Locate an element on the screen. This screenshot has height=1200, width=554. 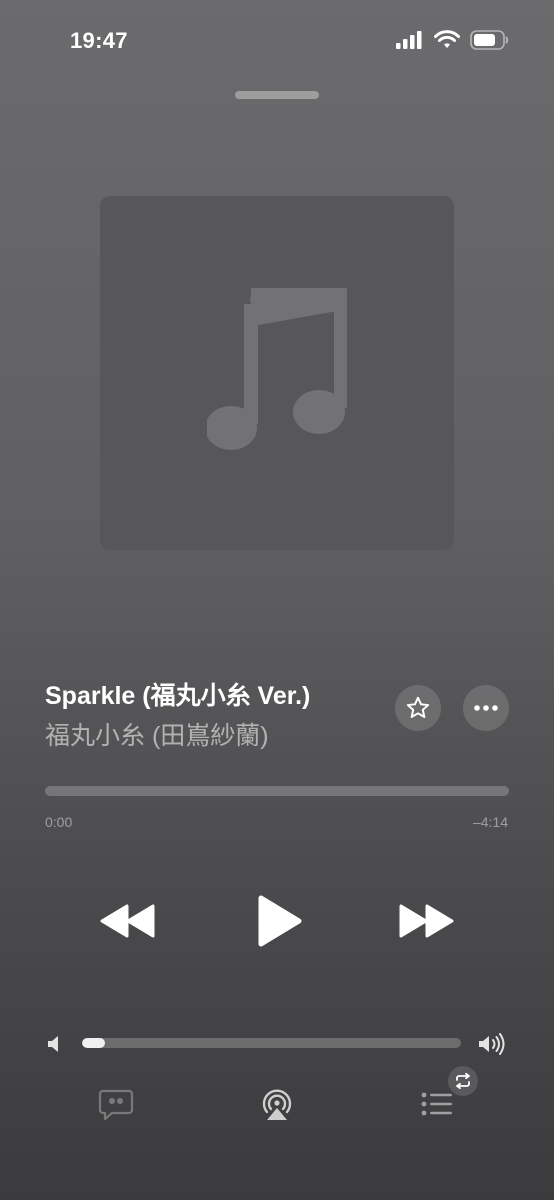
fast-forward-icon is located at coordinates (426, 921).